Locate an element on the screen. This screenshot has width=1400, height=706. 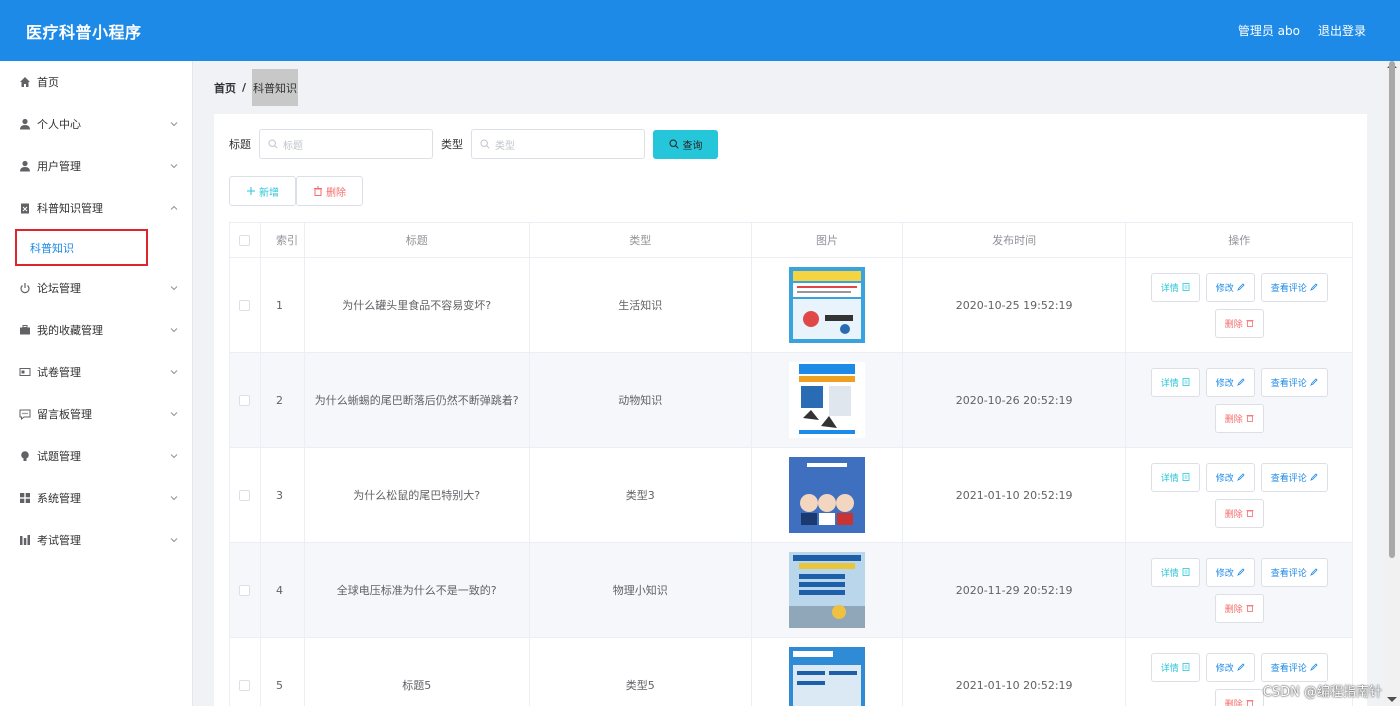
highlight-box is located at coordinates (81, 247).